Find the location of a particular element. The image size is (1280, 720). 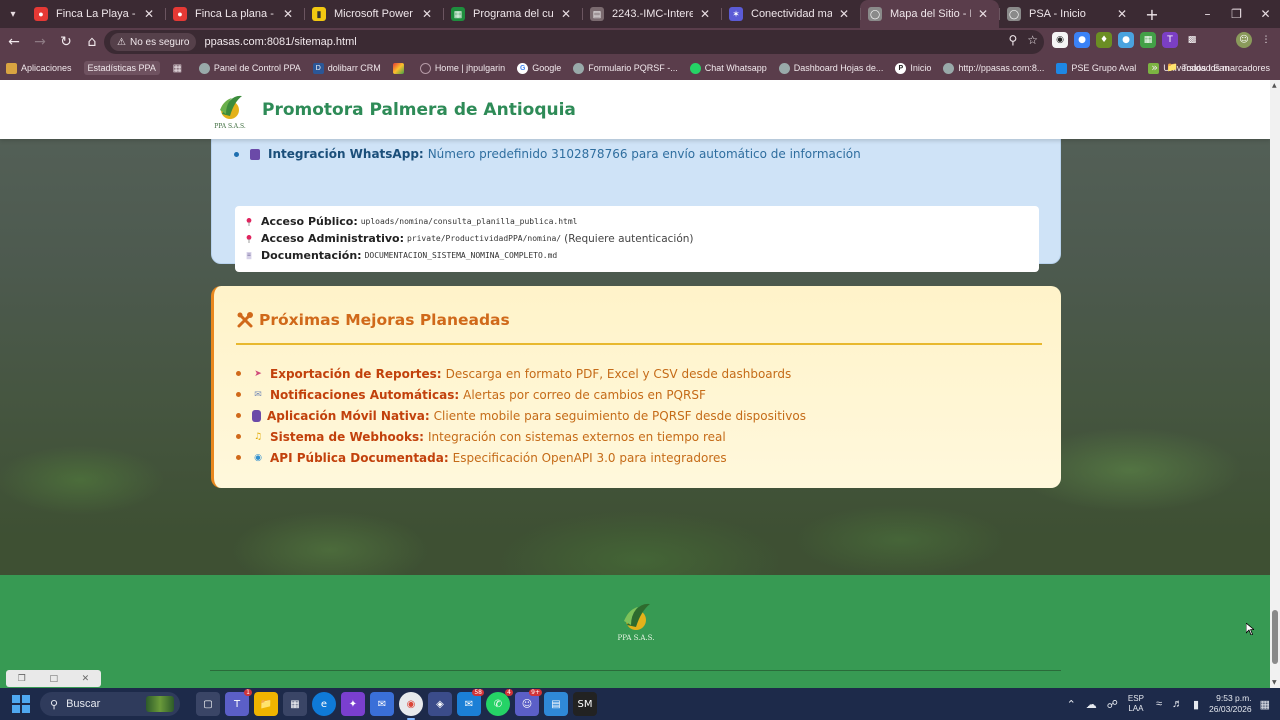

file-explorer-icon: 📁 is located at coordinates (266, 704).